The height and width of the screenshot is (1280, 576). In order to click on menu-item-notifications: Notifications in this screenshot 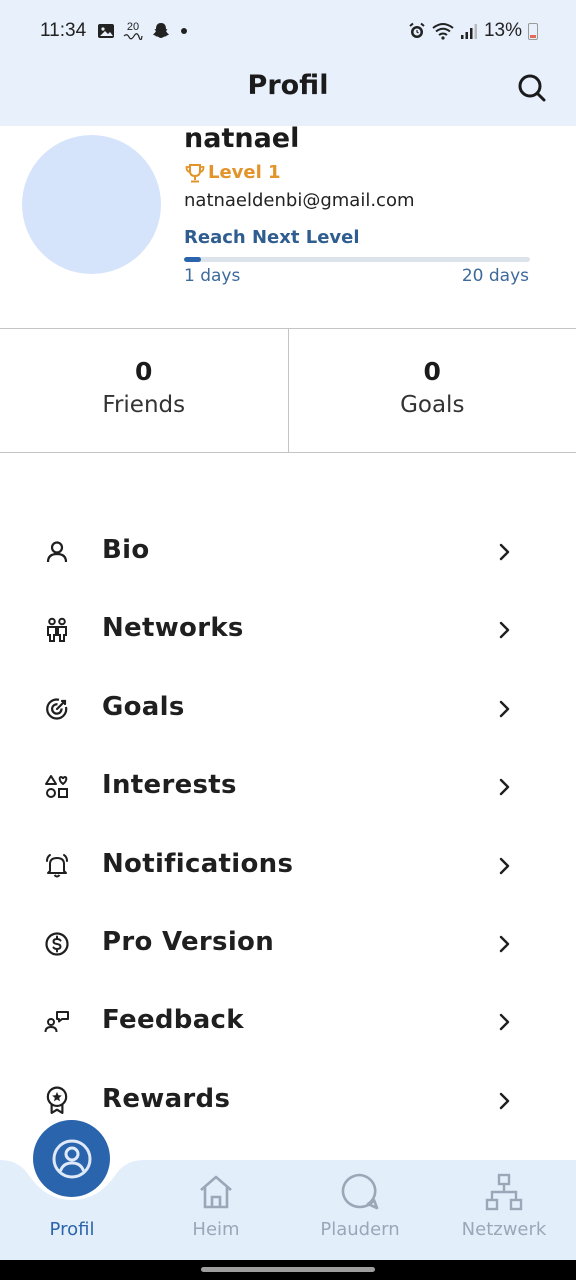, I will do `click(288, 867)`.